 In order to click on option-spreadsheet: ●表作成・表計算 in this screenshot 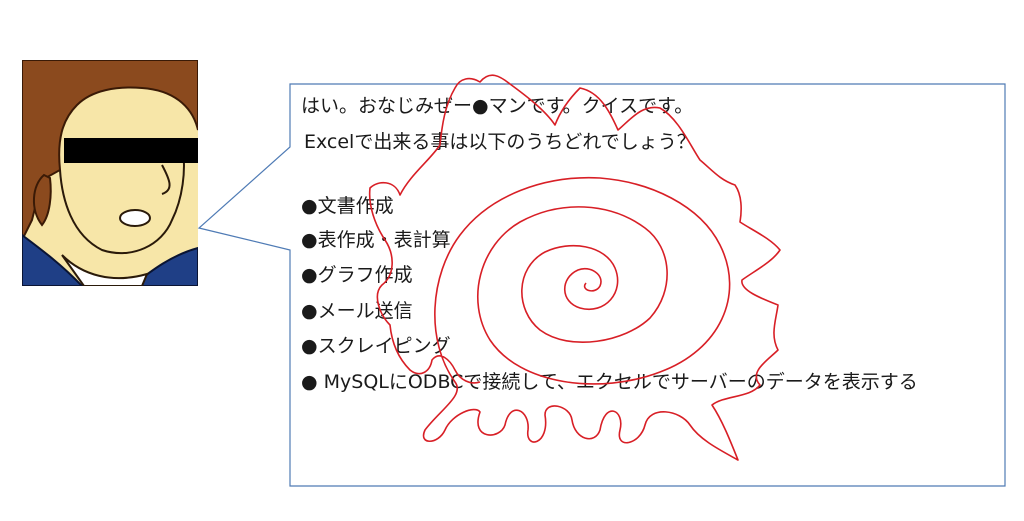, I will do `click(376, 240)`.